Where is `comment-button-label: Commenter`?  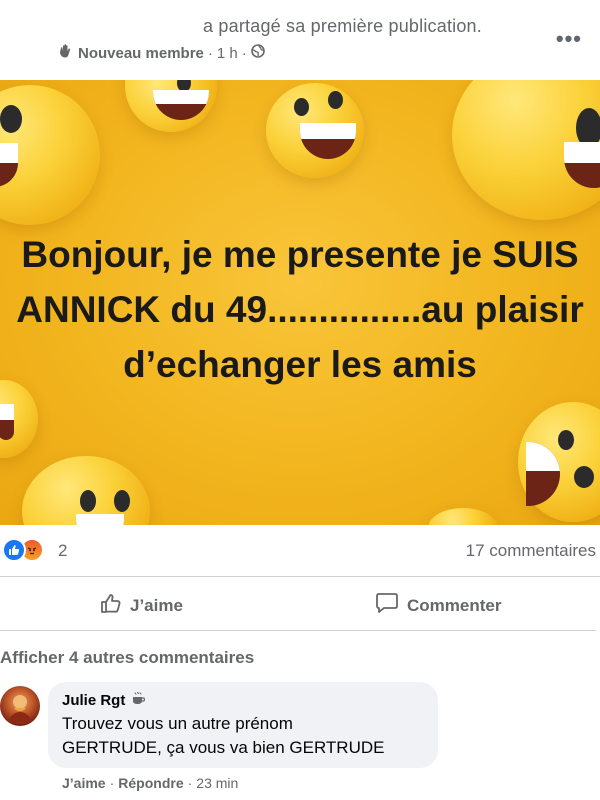 comment-button-label: Commenter is located at coordinates (454, 605).